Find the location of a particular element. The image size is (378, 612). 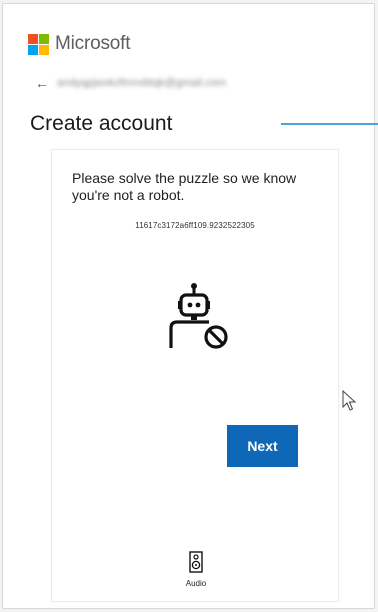

robot-blocked-icon is located at coordinates (200, 320).